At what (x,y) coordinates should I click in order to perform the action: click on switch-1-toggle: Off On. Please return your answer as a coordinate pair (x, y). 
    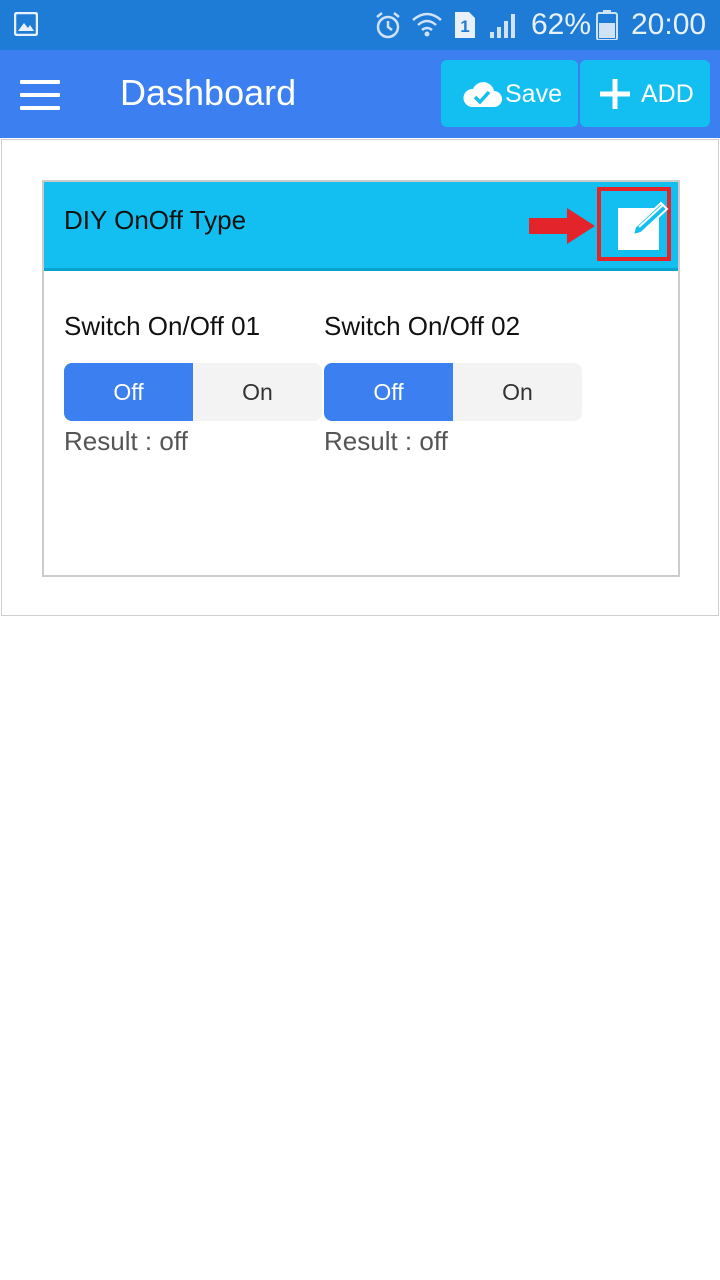
    Looking at the image, I should click on (193, 392).